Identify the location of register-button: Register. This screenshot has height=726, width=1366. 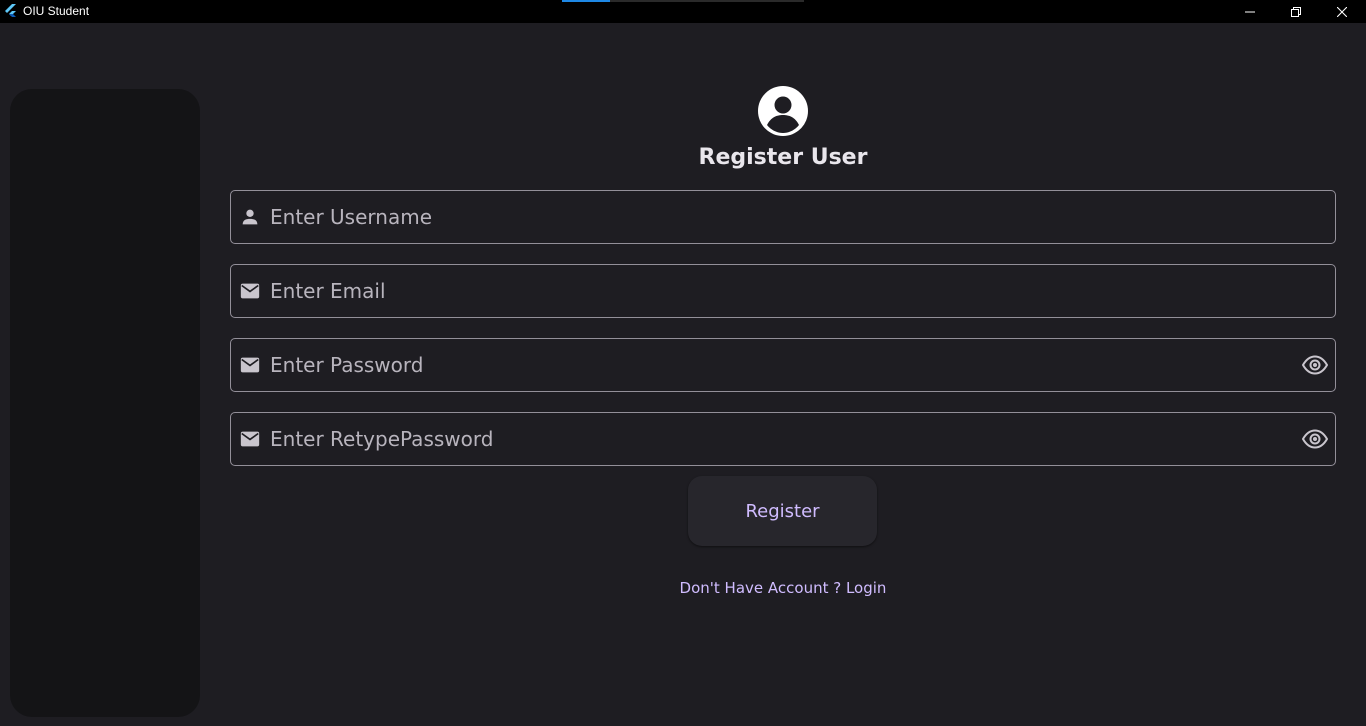
(782, 511).